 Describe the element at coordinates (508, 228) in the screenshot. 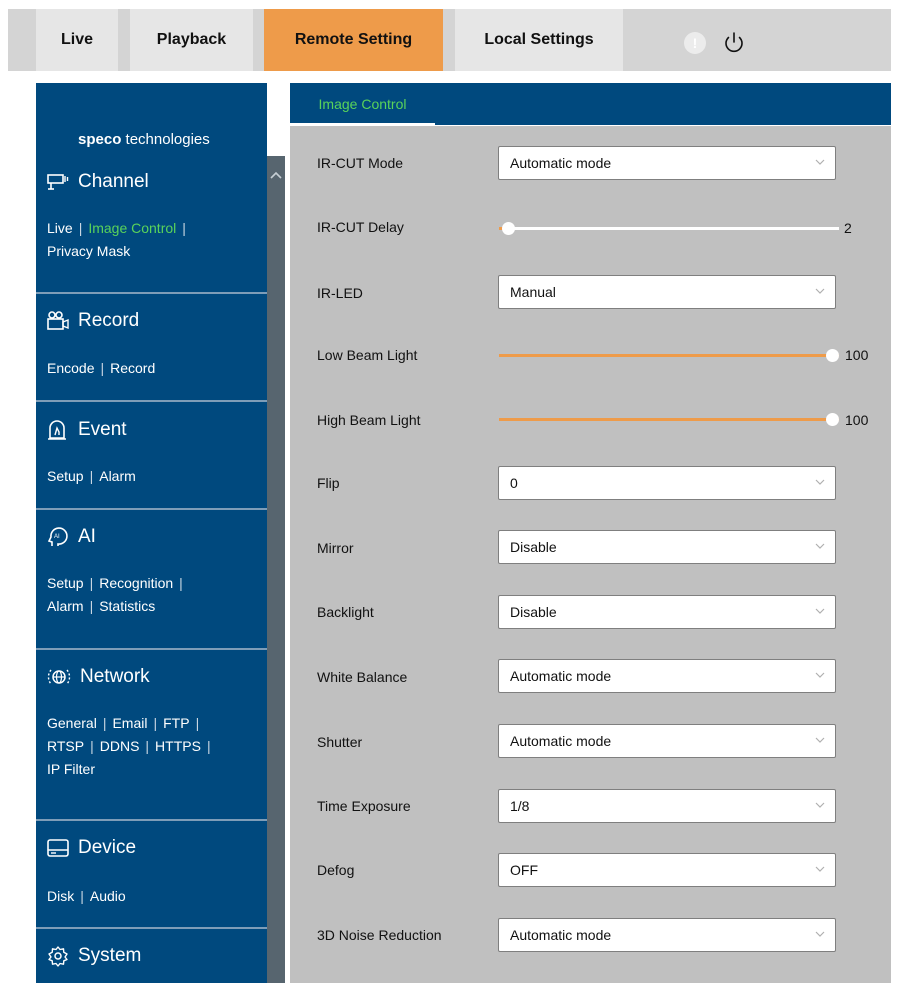

I see `ircut-delay-slider-handle` at that location.